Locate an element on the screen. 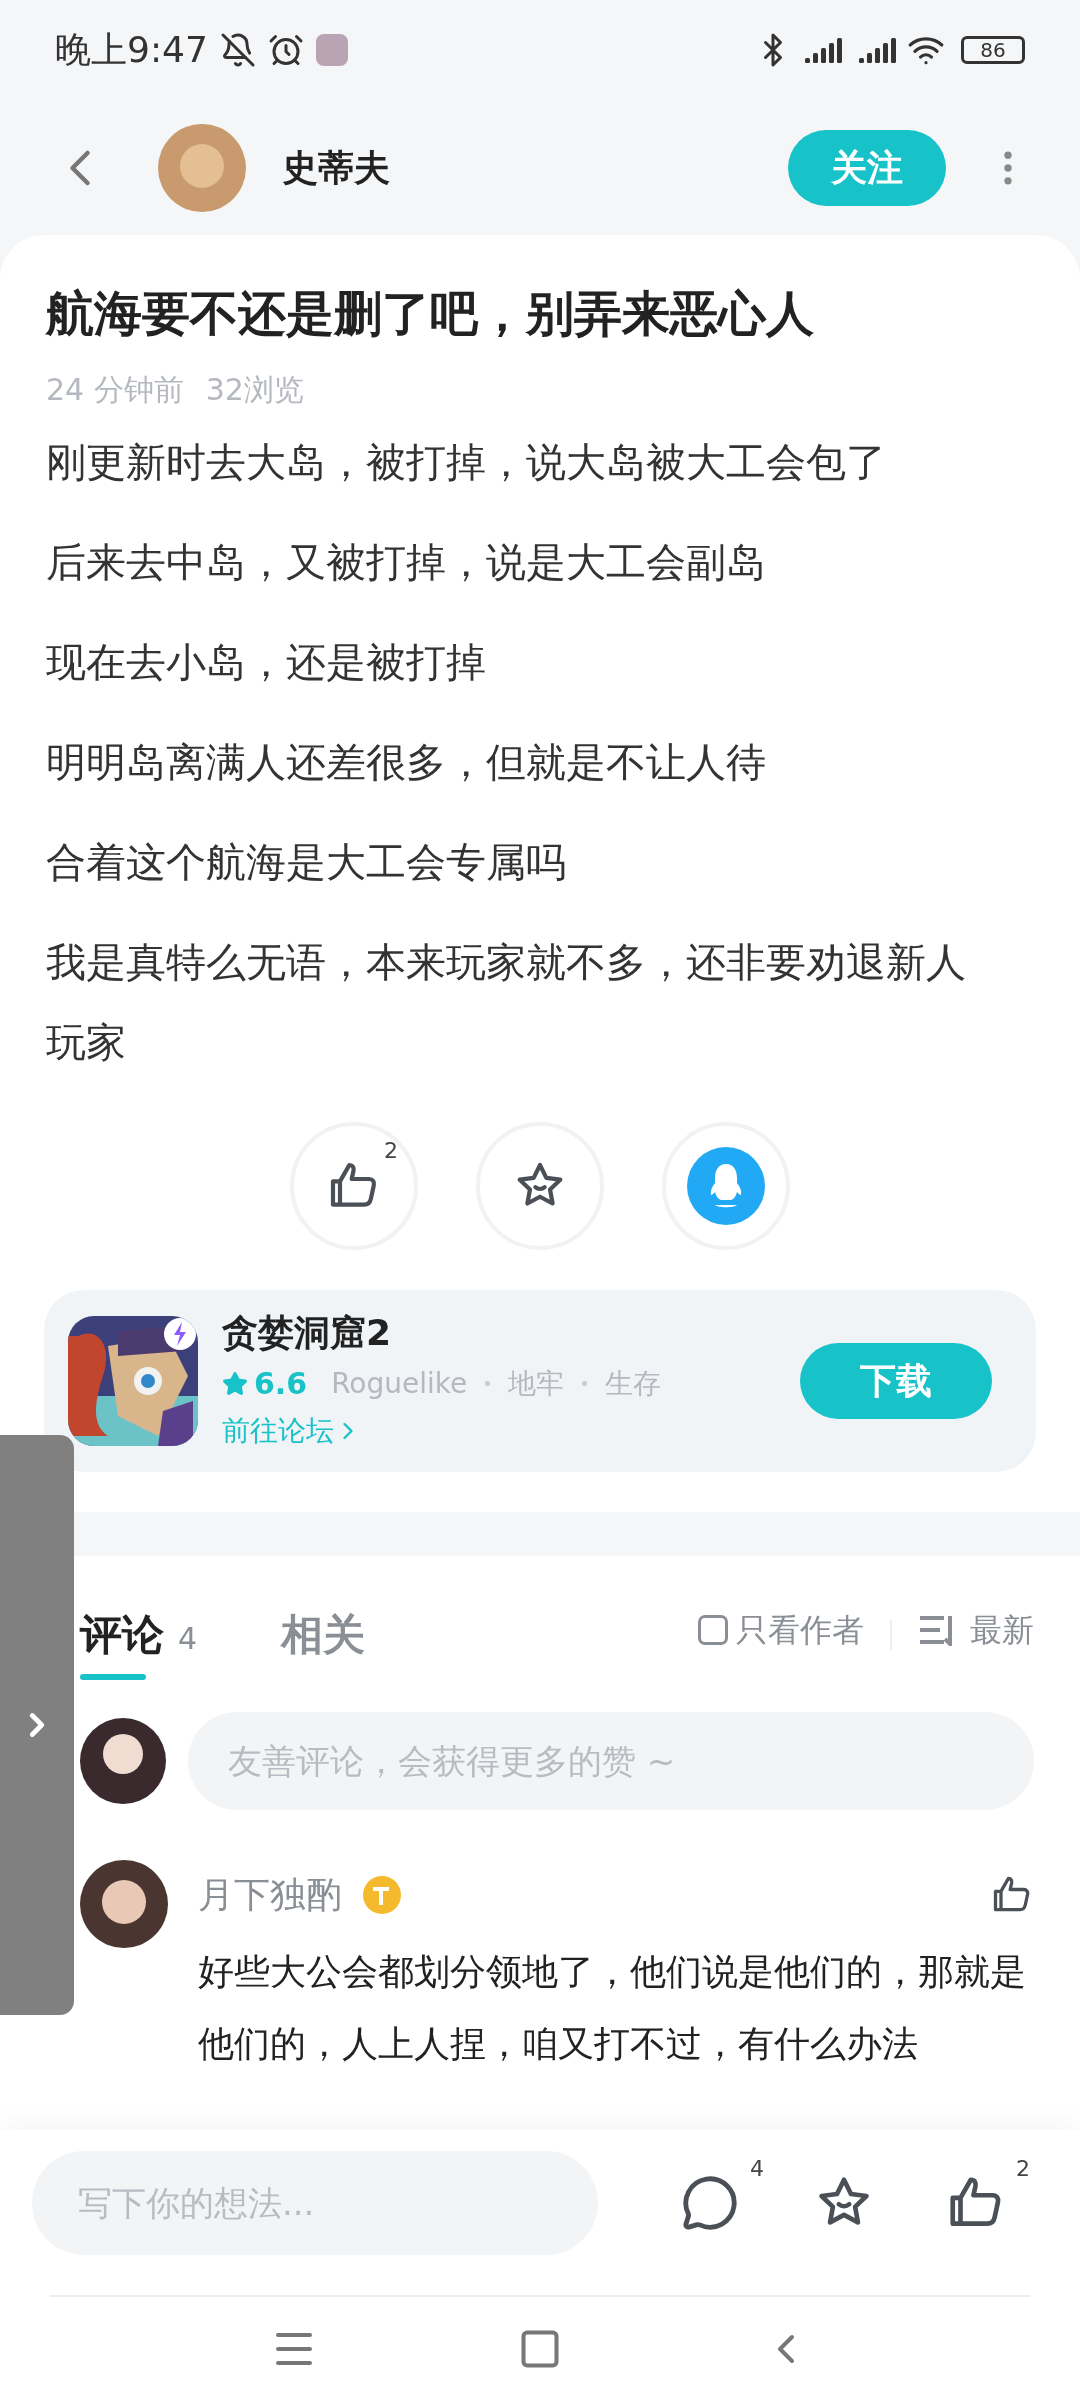 The image size is (1080, 2400). post-paragraph: 后来去中岛，又被打掉，说是大工会副岛 is located at coordinates (406, 562).